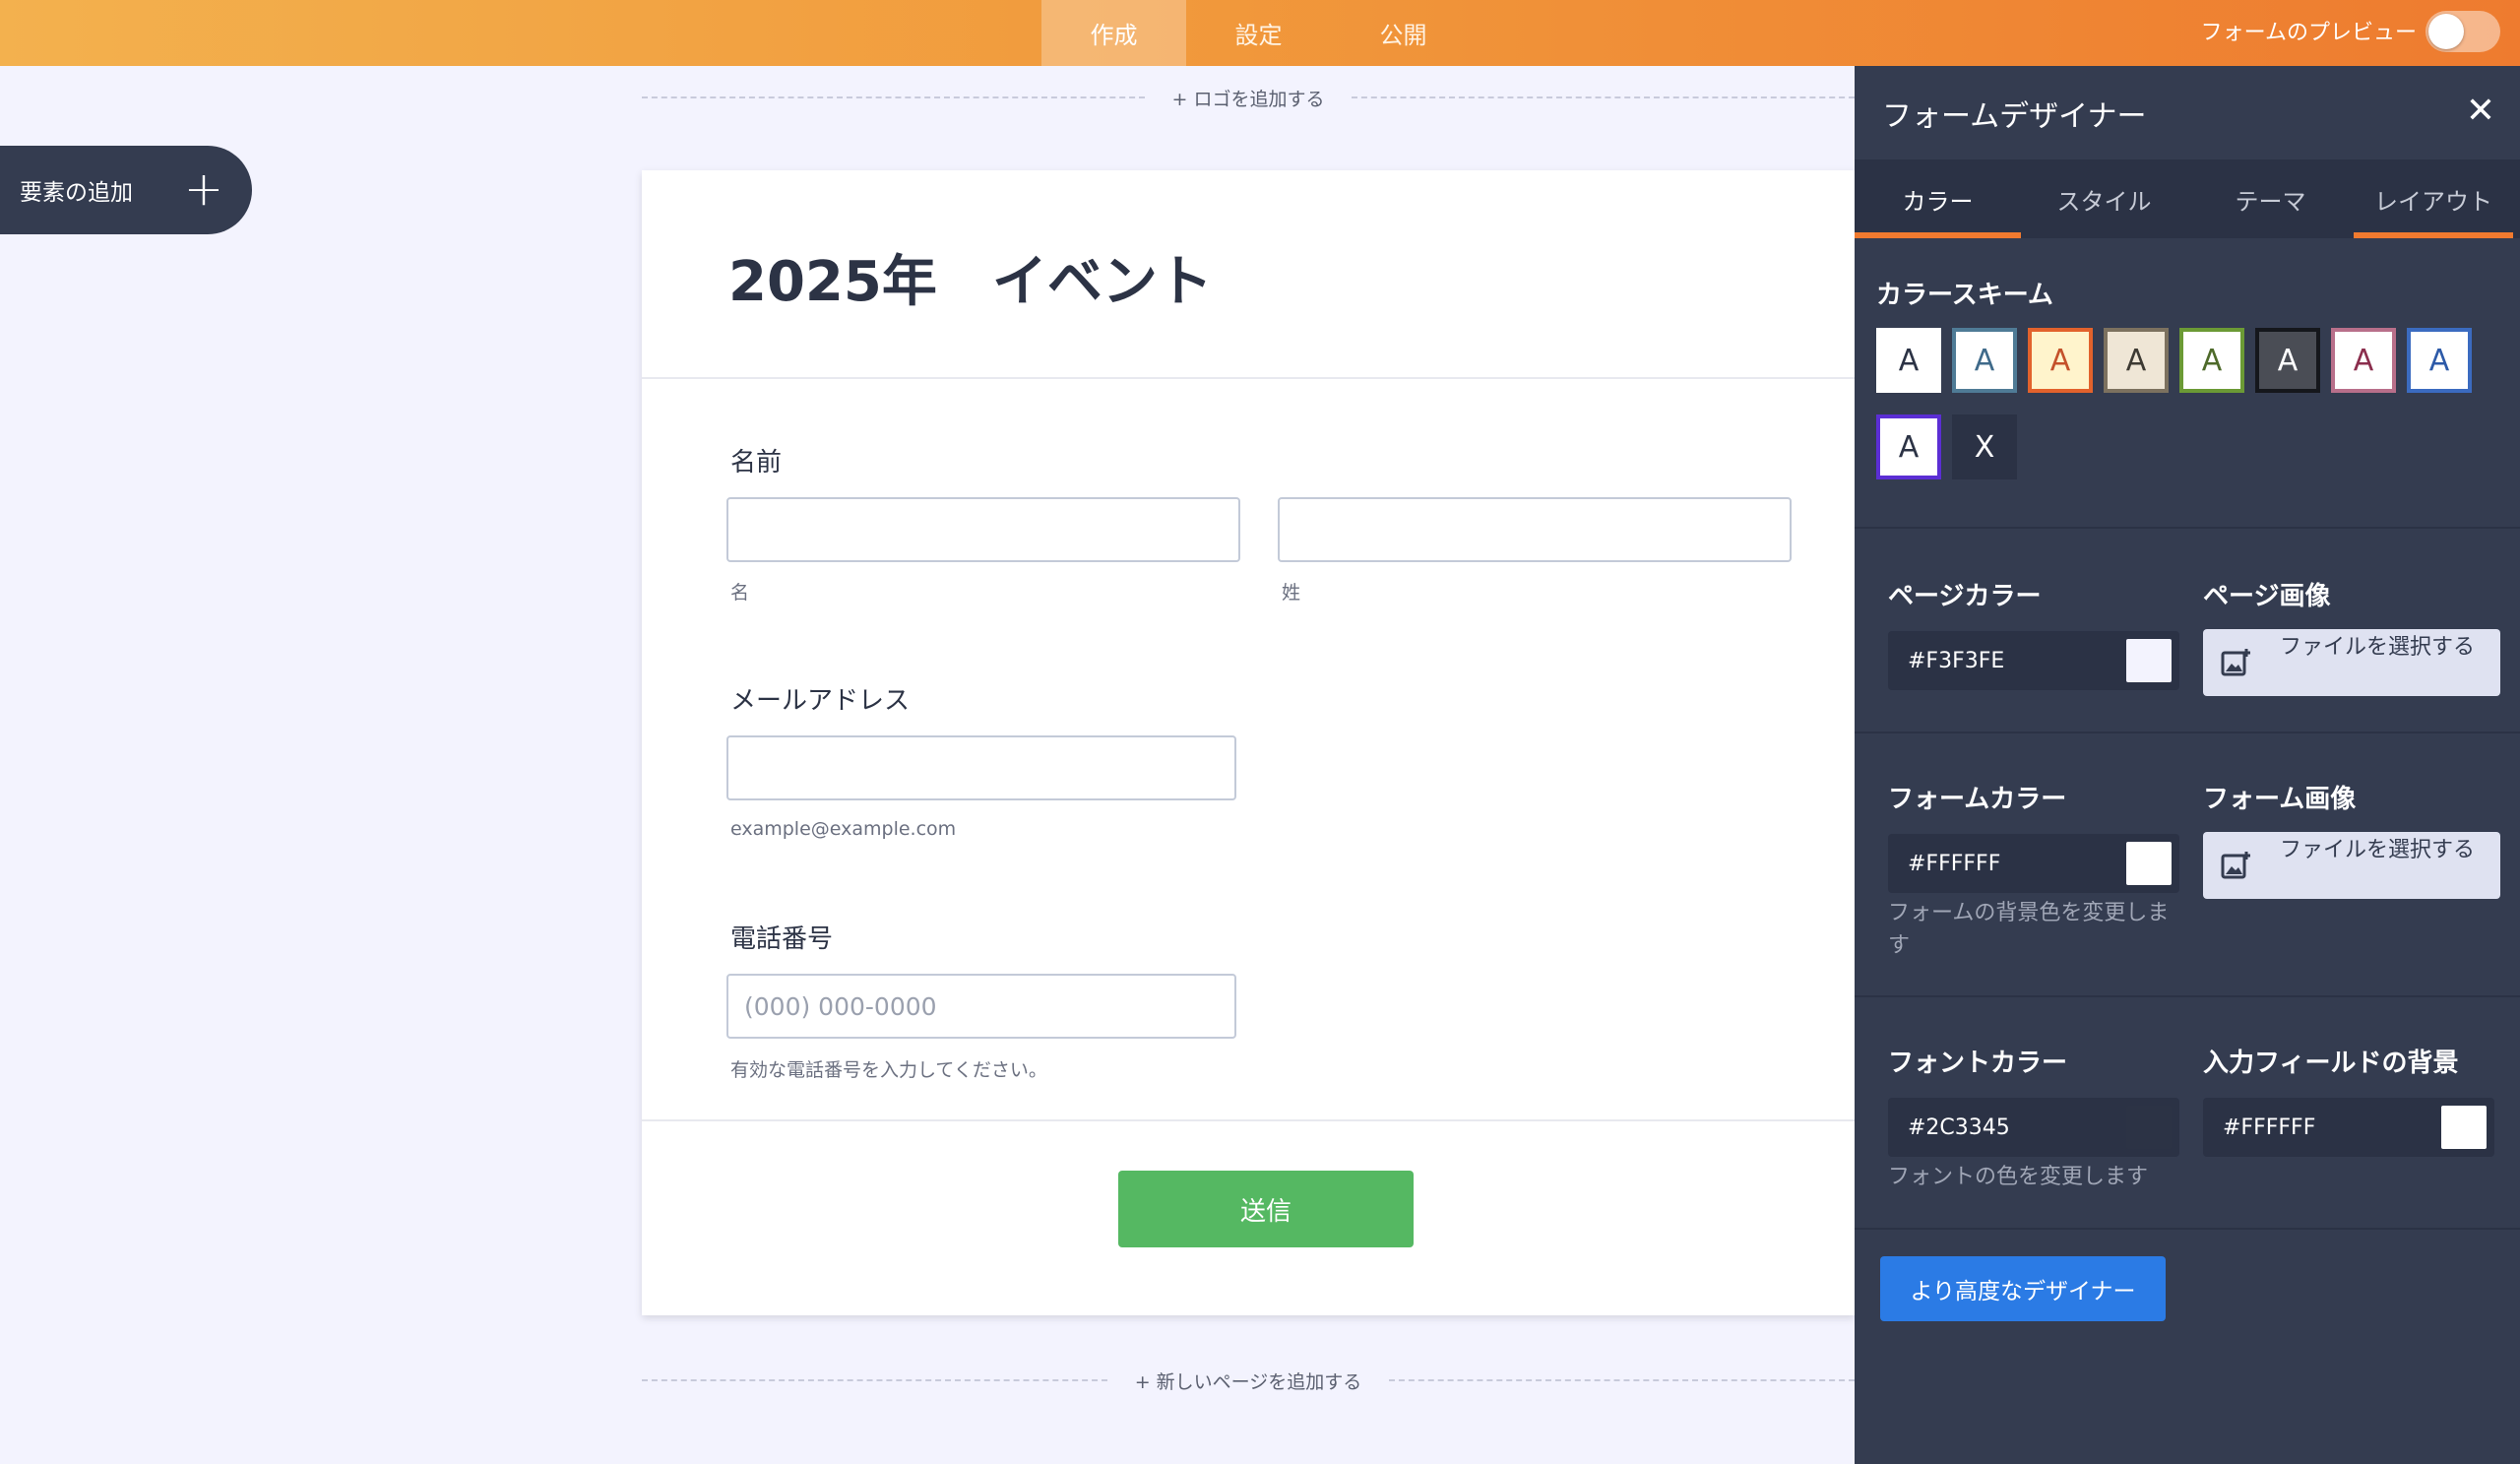  I want to click on tab-theme: テーマ, so click(2270, 199).